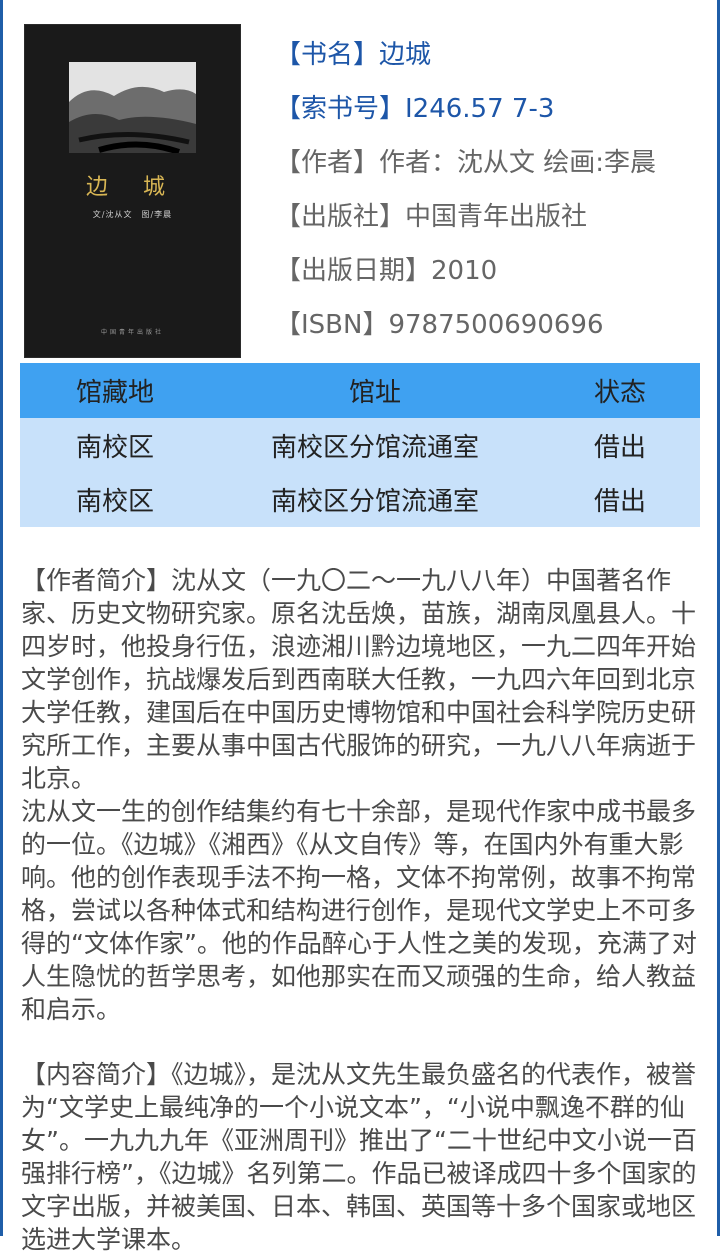 The width and height of the screenshot is (720, 1256). Describe the element at coordinates (132, 332) in the screenshot. I see `cover-publisher: 中国青年出版社` at that location.